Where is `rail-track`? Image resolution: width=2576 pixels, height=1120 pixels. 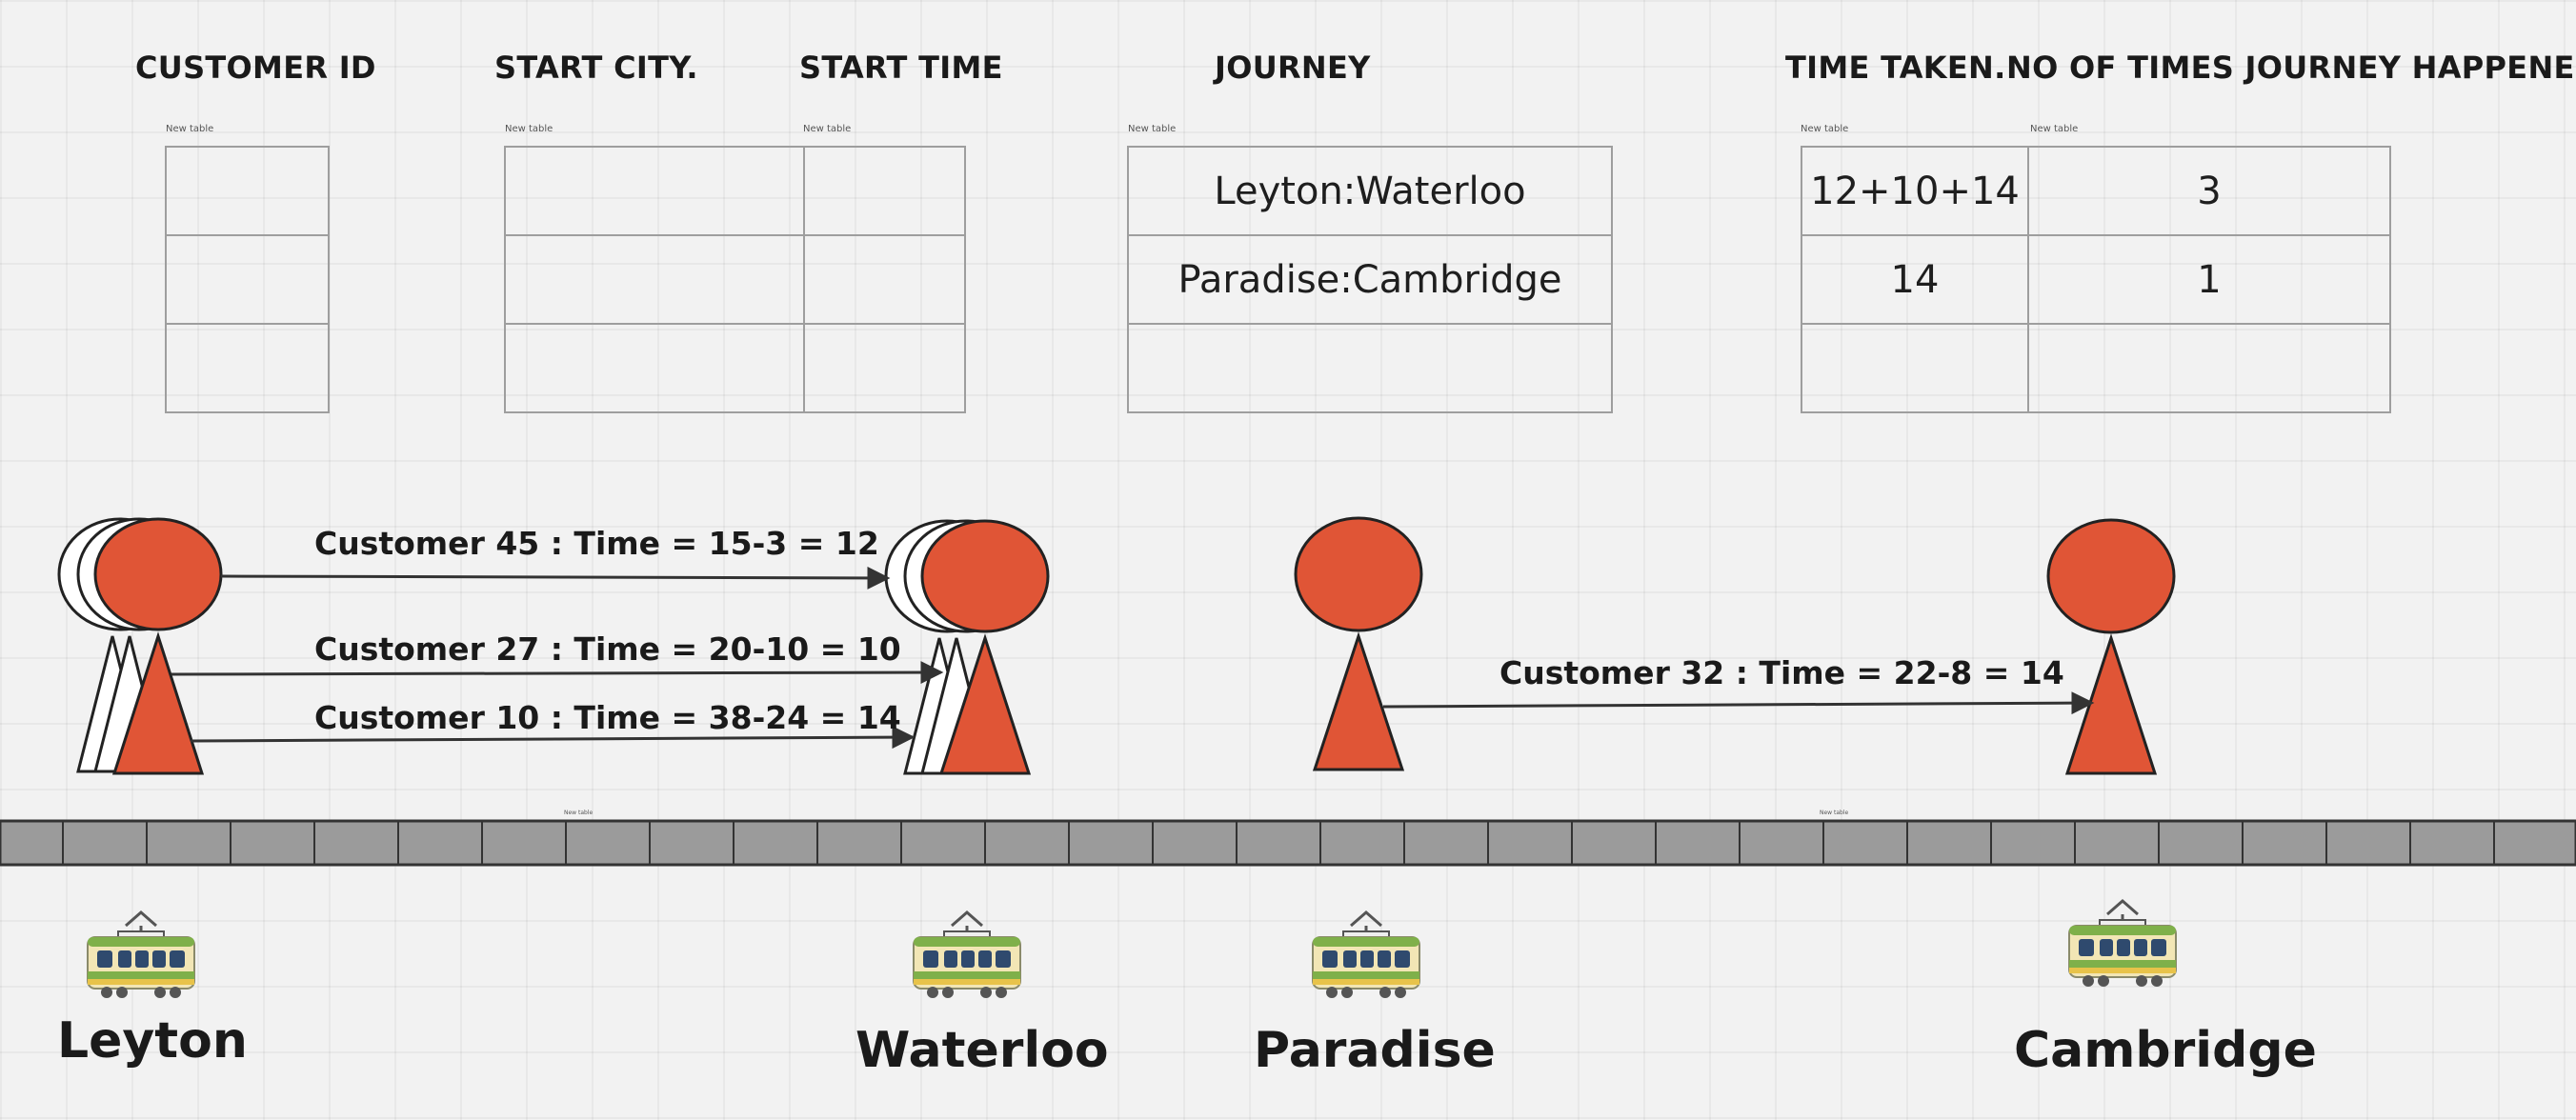 rail-track is located at coordinates (1288, 843).